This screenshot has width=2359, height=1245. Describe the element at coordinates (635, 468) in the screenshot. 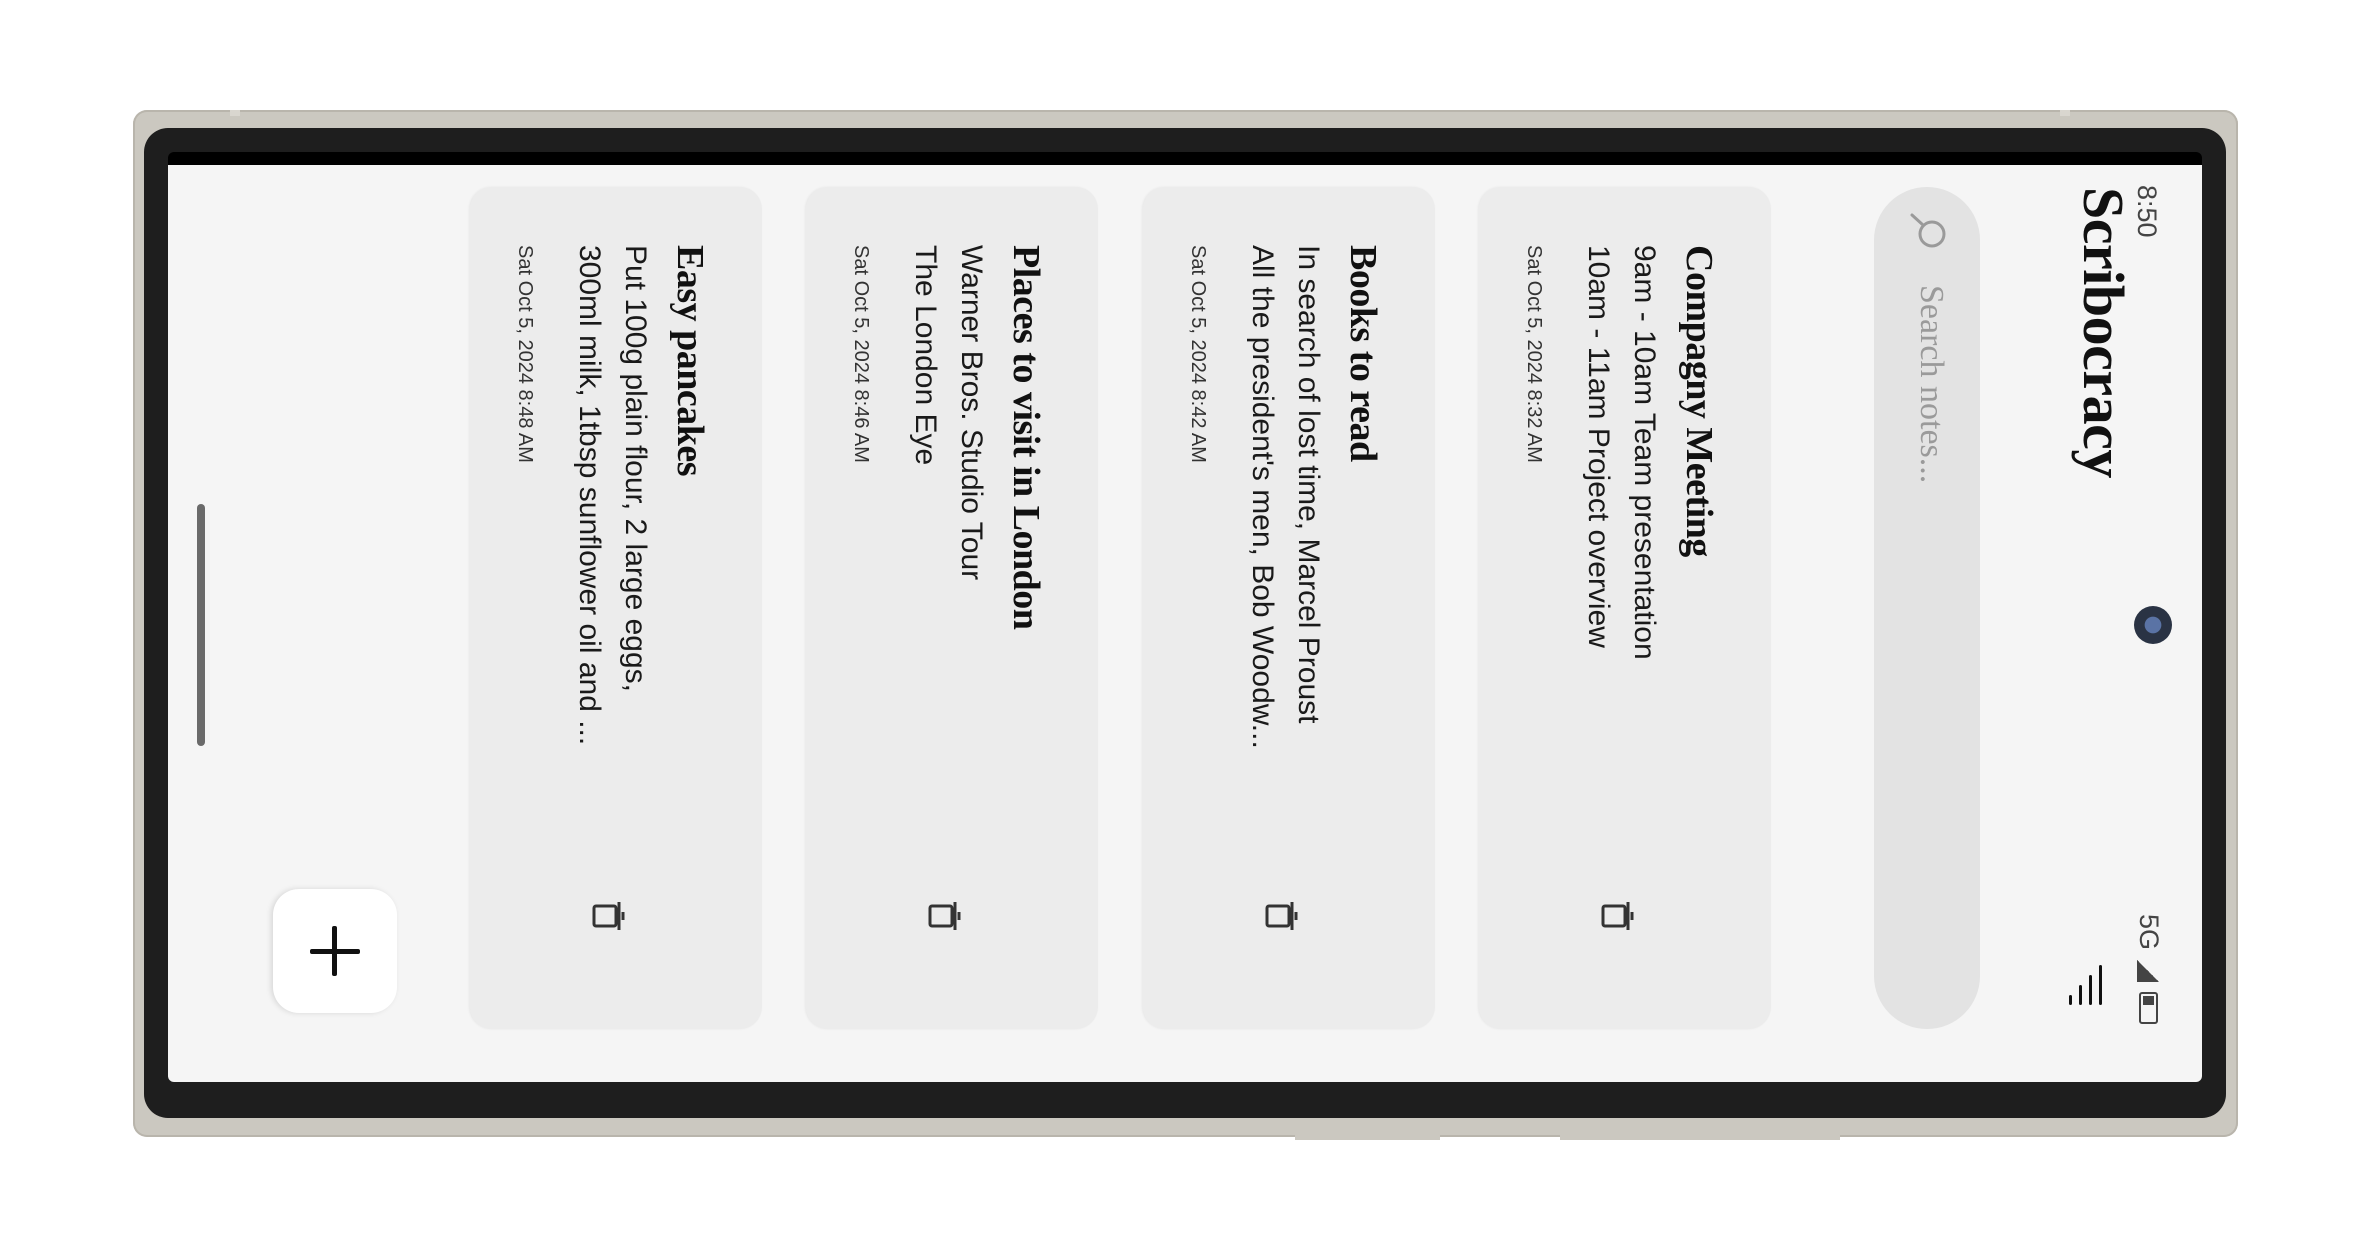

I see `note-line: Put 100g plain flour, 2 large eggs,` at that location.